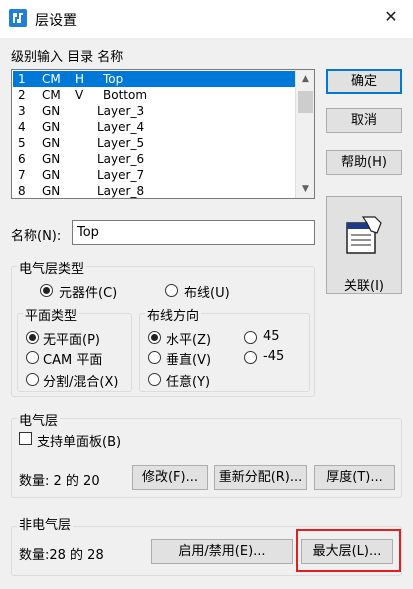  Describe the element at coordinates (391, 17) in the screenshot. I see `close-icon: ✕` at that location.